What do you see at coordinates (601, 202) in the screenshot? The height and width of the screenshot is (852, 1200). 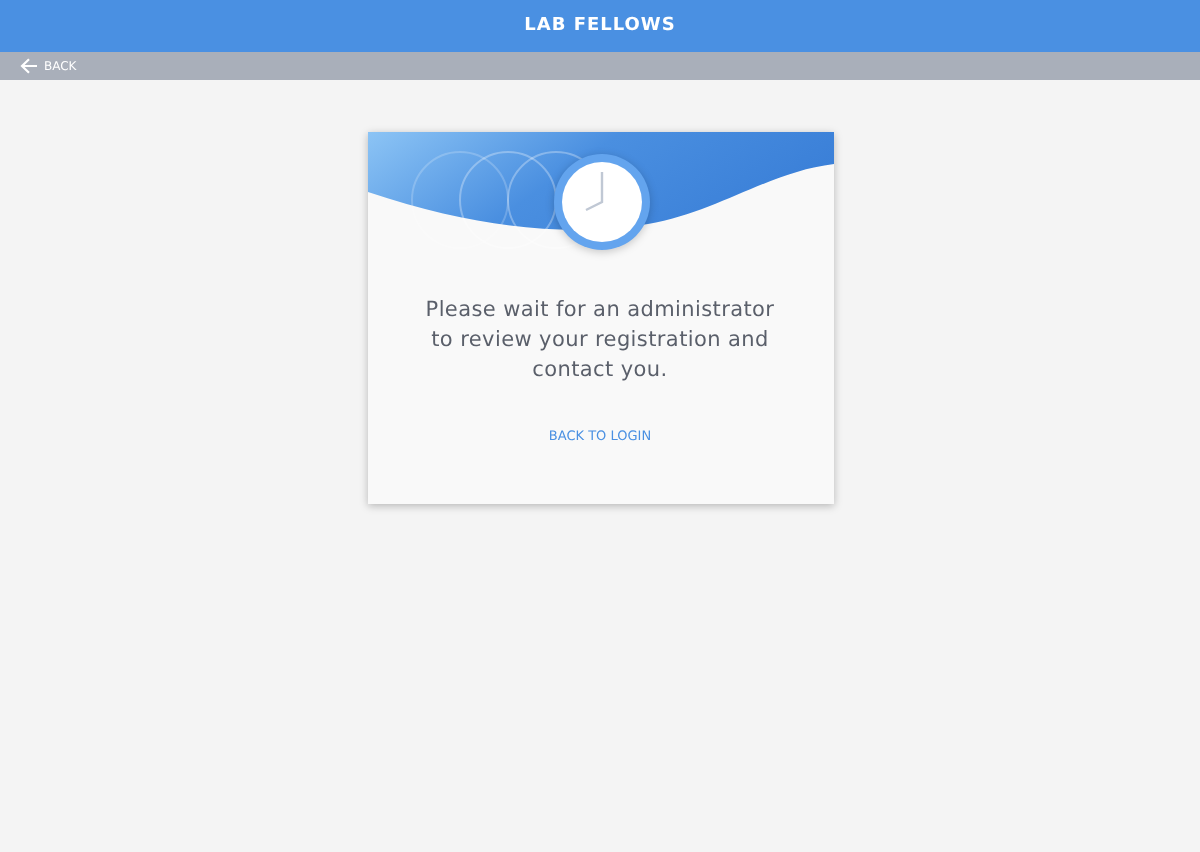 I see `clock-icon` at bounding box center [601, 202].